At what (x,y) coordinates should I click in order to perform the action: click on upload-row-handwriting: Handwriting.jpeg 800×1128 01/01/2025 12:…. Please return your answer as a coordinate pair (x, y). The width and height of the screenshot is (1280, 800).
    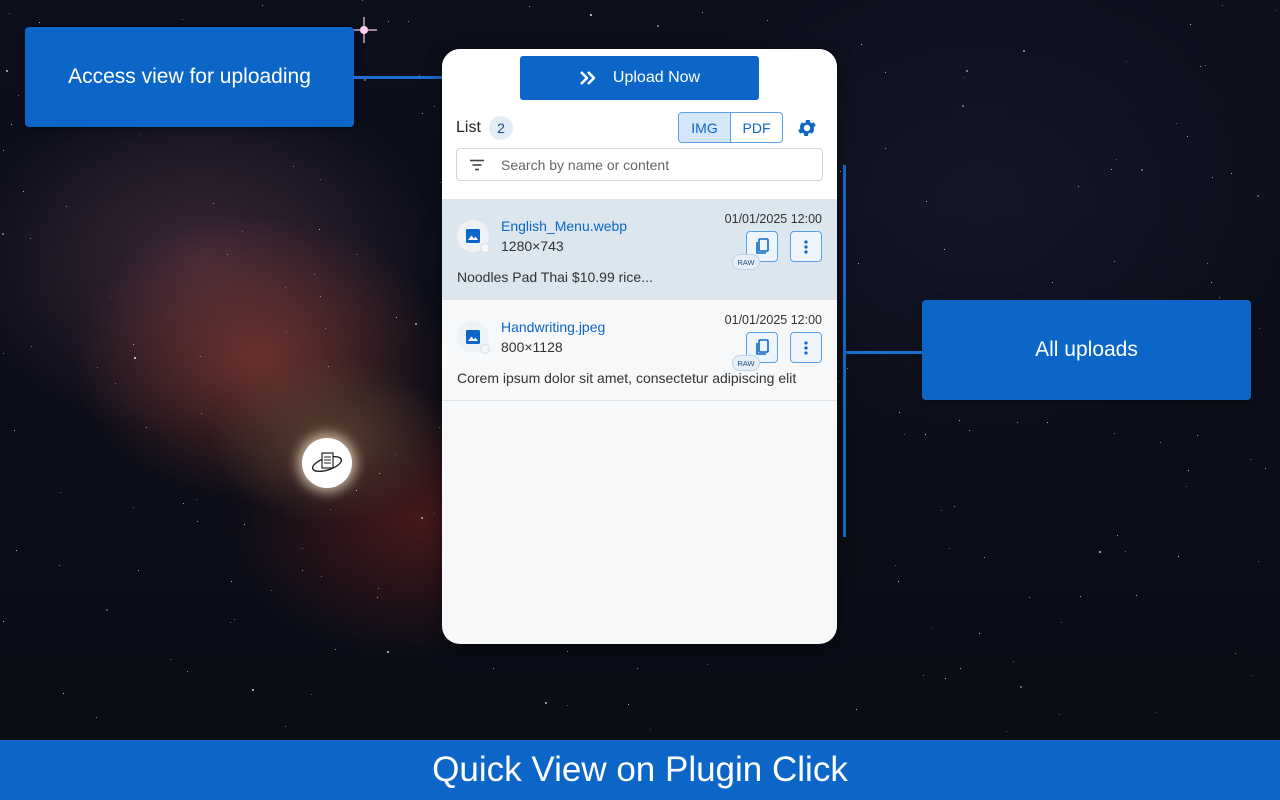
    Looking at the image, I should click on (639, 350).